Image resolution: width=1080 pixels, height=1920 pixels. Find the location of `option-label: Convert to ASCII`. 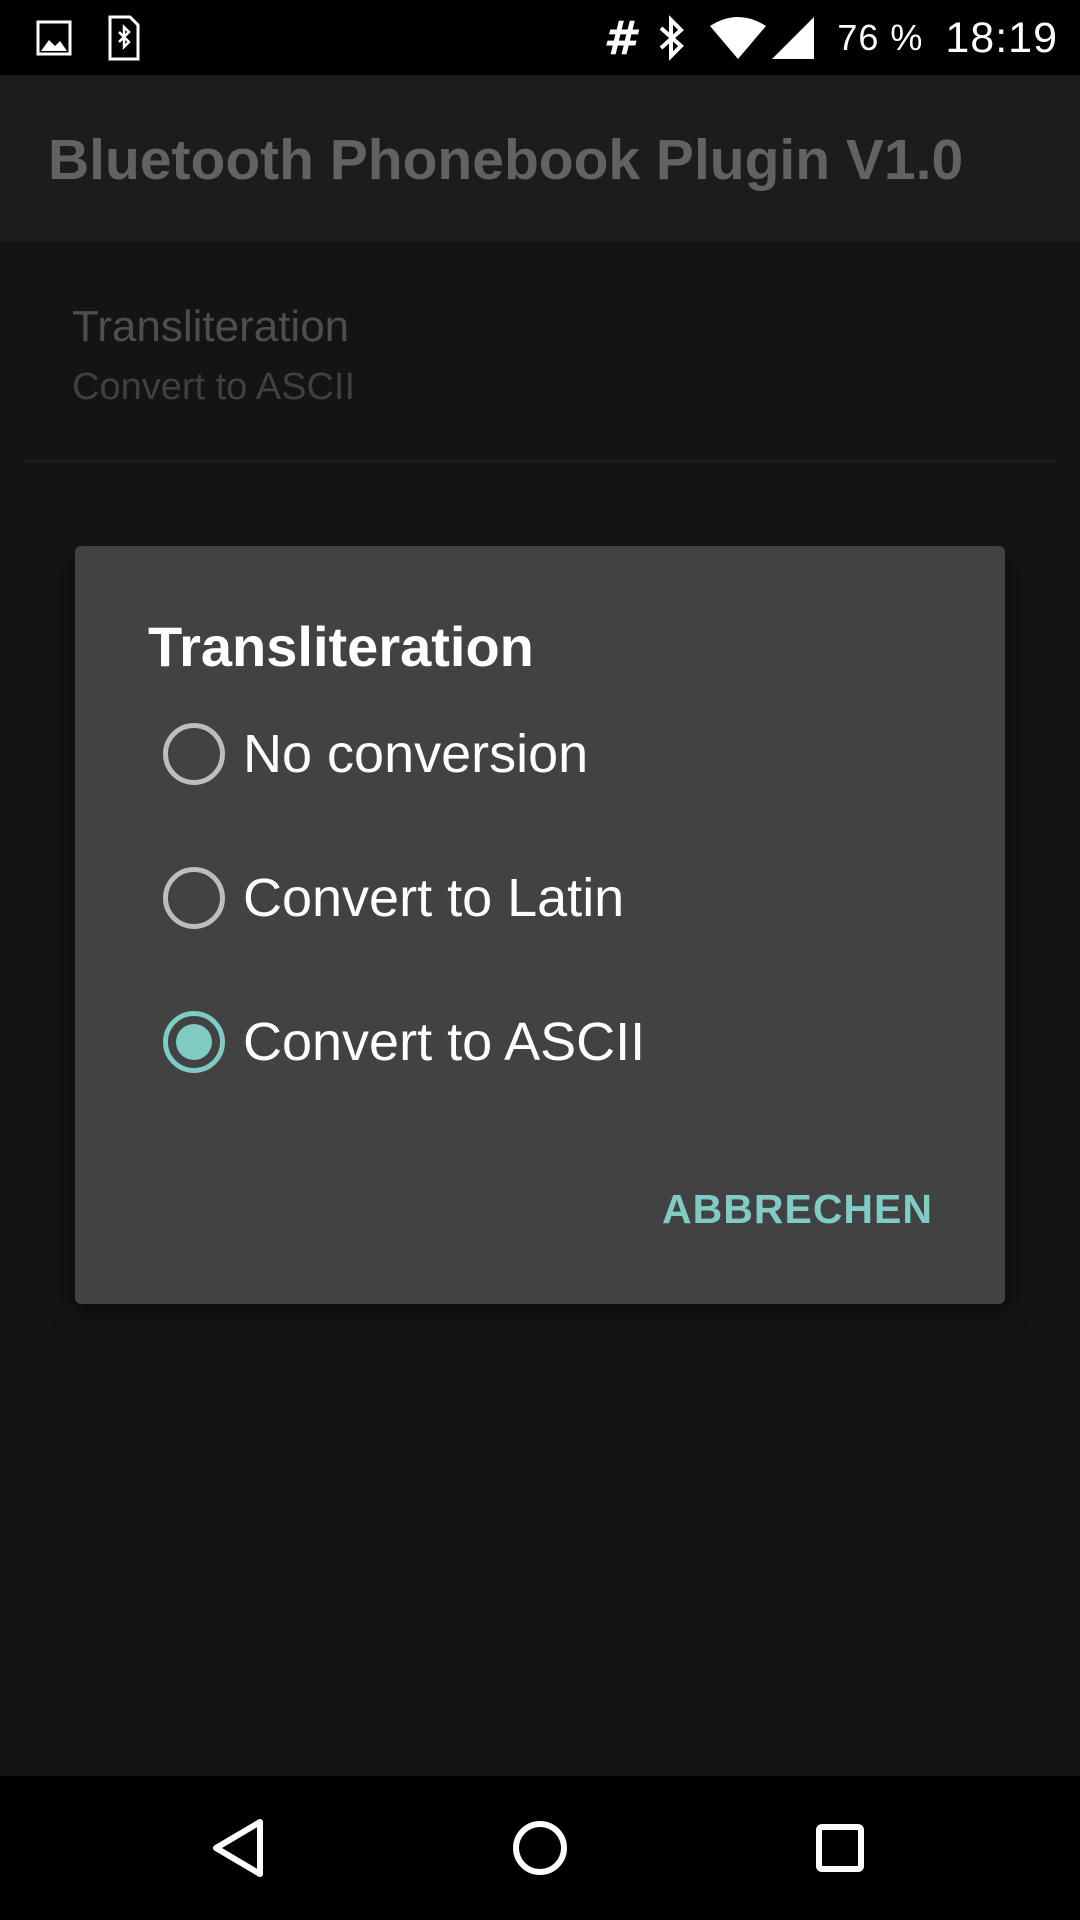

option-label: Convert to ASCII is located at coordinates (444, 1042).